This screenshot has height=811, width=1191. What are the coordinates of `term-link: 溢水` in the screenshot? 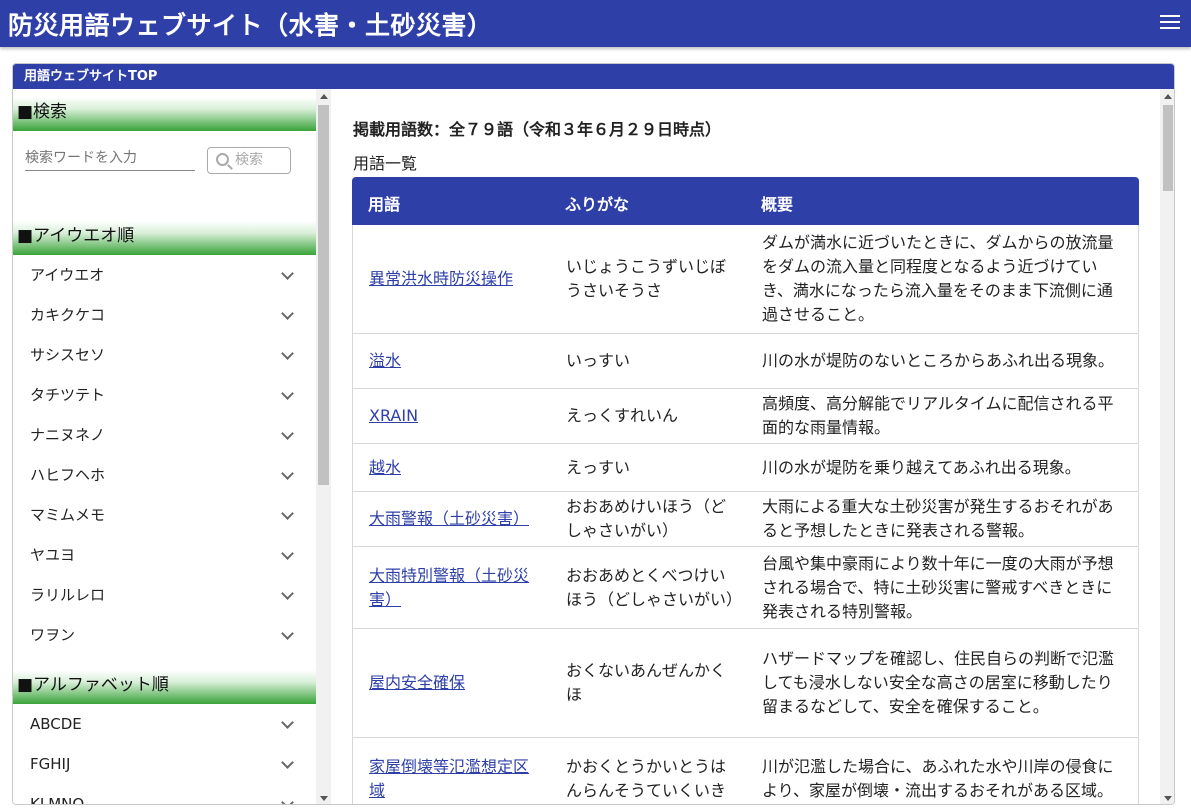 It's located at (454, 361).